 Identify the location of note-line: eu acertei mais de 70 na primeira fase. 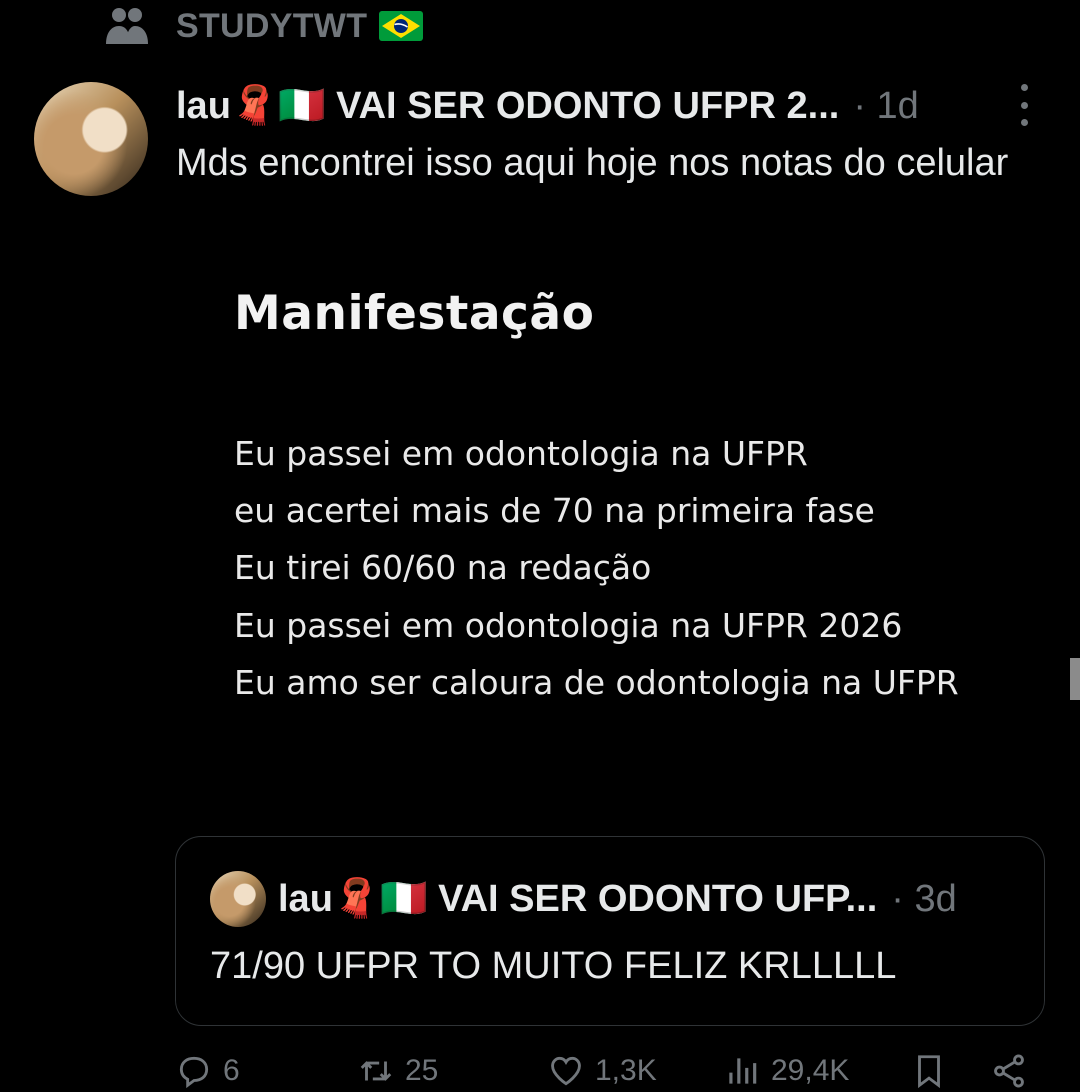
(554, 510).